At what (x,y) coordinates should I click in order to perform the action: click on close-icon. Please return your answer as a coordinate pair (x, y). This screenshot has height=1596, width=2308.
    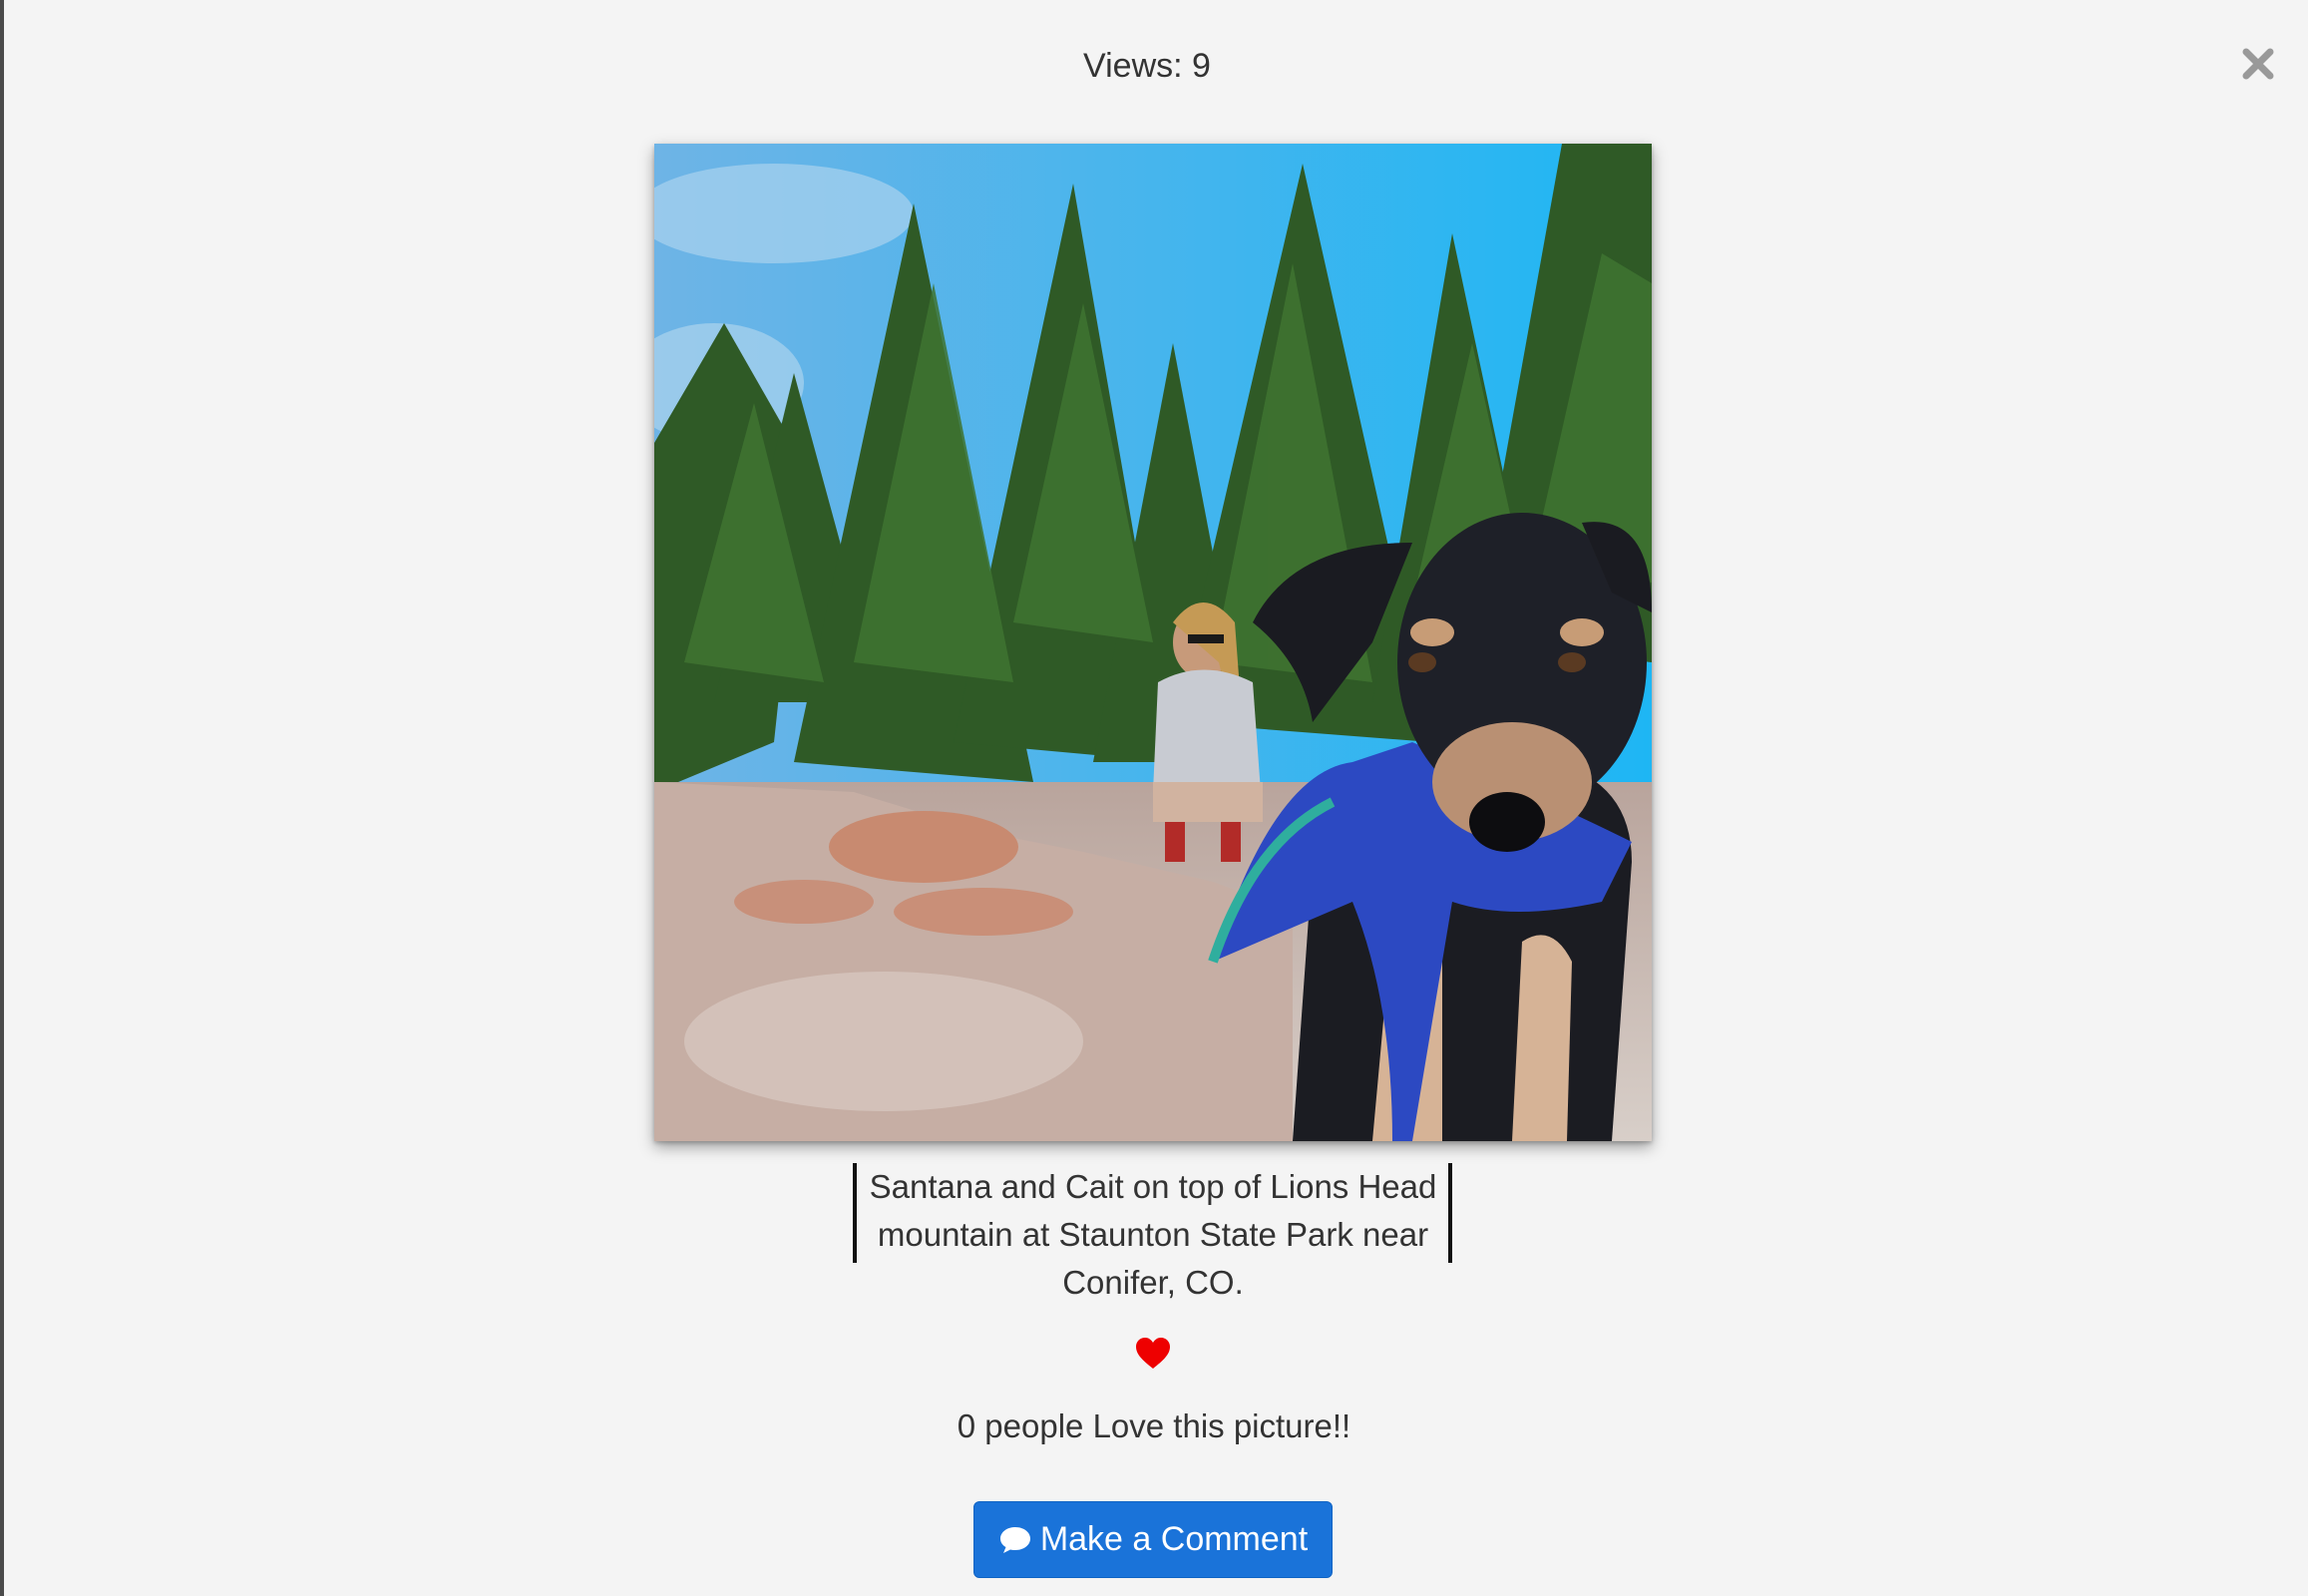
    Looking at the image, I should click on (2258, 64).